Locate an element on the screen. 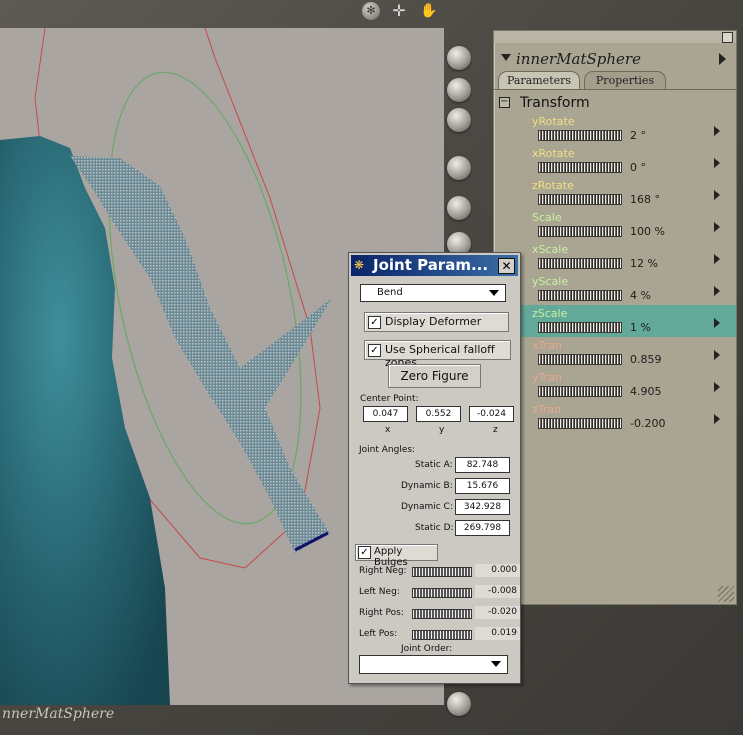 The image size is (743, 735). parameter-value: 100 % is located at coordinates (647, 231).